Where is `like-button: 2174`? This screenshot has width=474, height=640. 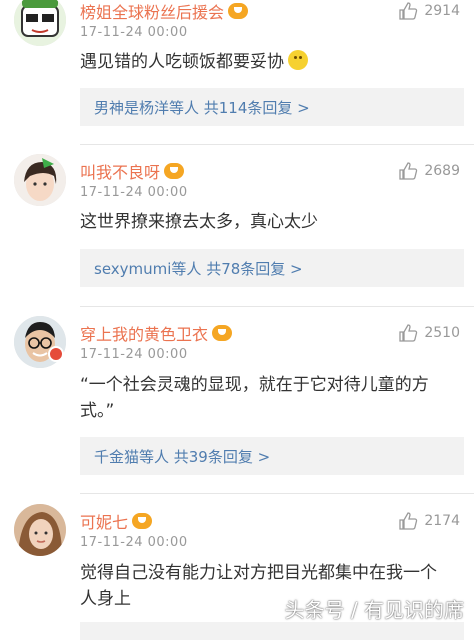 like-button: 2174 is located at coordinates (429, 521).